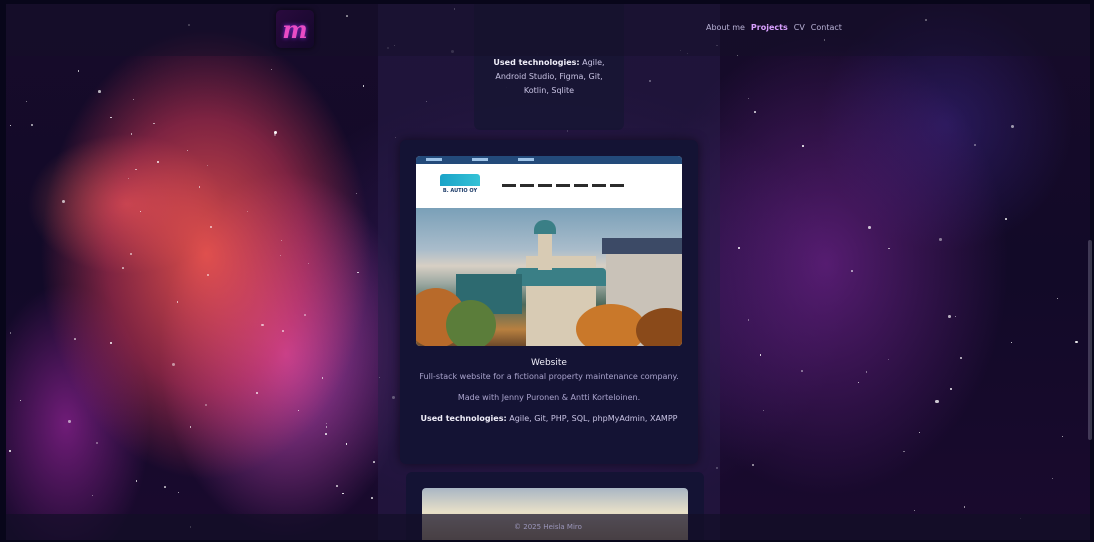 This screenshot has width=1094, height=542. I want to click on top-navbar: m About me Projects CV Contact, so click(548, 30).